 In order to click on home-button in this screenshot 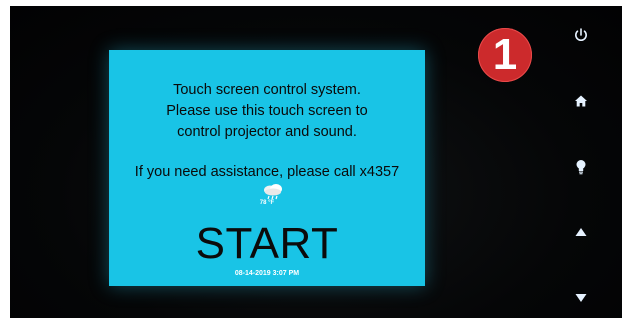, I will do `click(581, 101)`.